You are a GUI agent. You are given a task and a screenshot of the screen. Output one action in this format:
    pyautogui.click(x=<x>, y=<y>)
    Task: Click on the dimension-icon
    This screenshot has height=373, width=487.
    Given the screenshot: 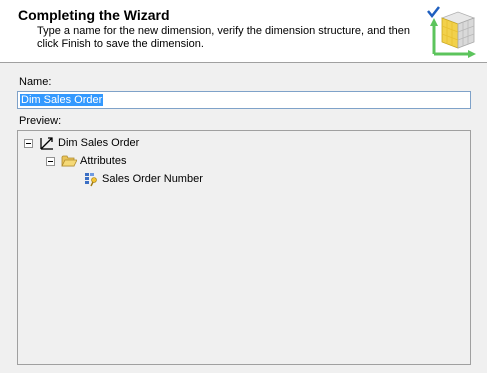 What is the action you would take?
    pyautogui.click(x=46, y=143)
    